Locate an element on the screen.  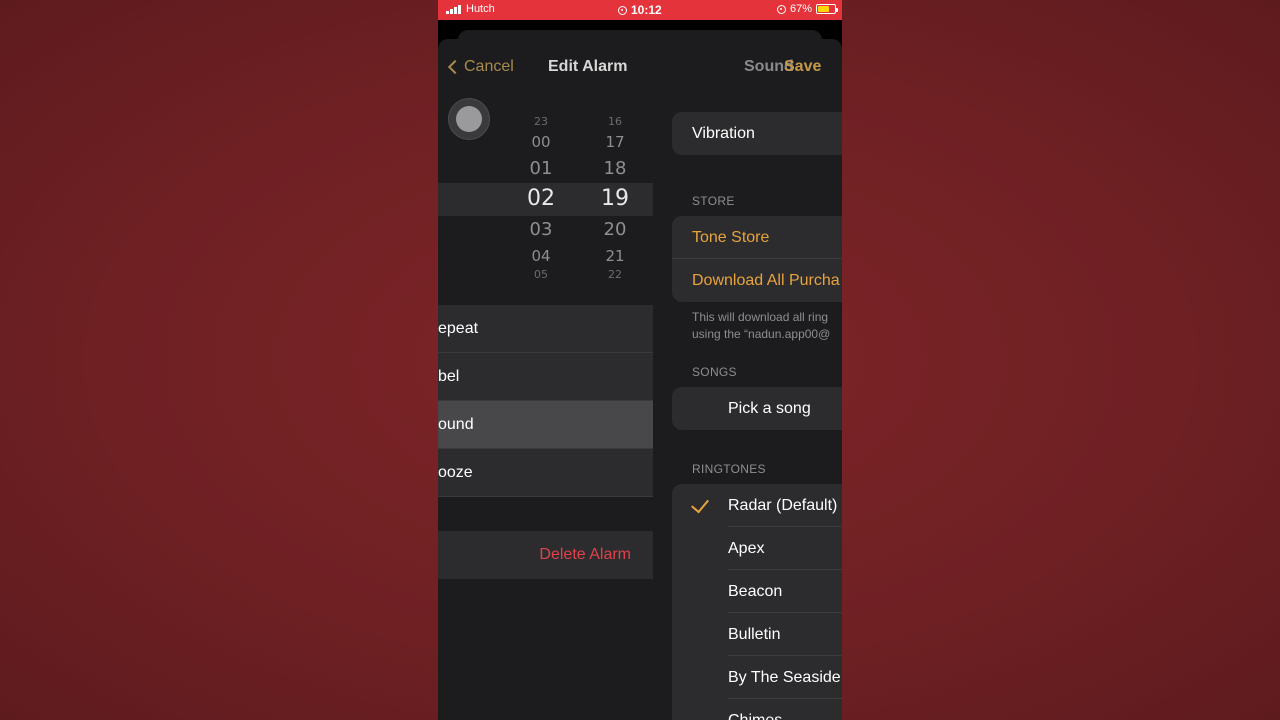
ringtone-label: Bulletin is located at coordinates (754, 634).